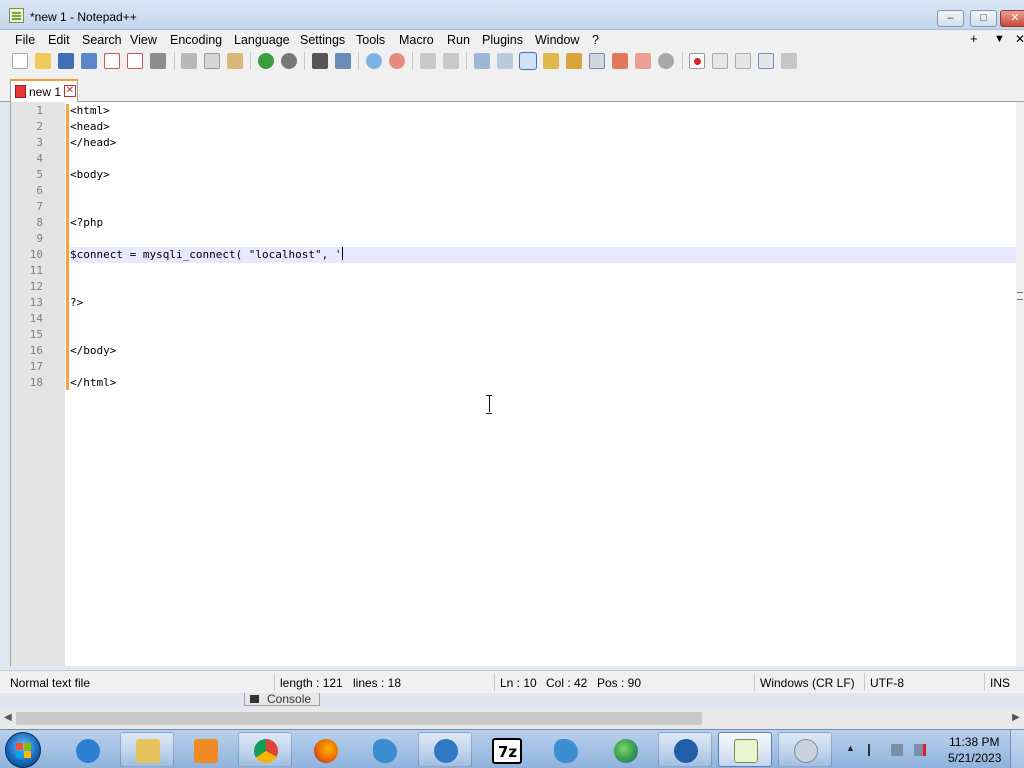  I want to click on save-icon, so click(66, 61).